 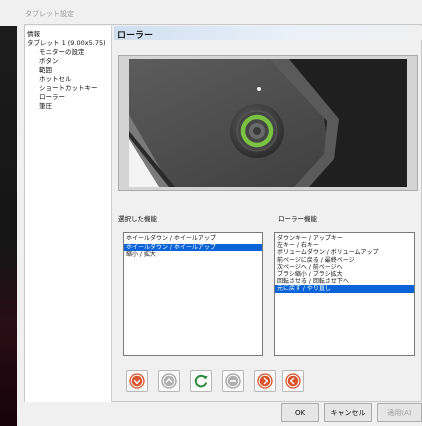 What do you see at coordinates (344, 267) in the screenshot?
I see `list-item: 次ページへ / 前ページへ` at bounding box center [344, 267].